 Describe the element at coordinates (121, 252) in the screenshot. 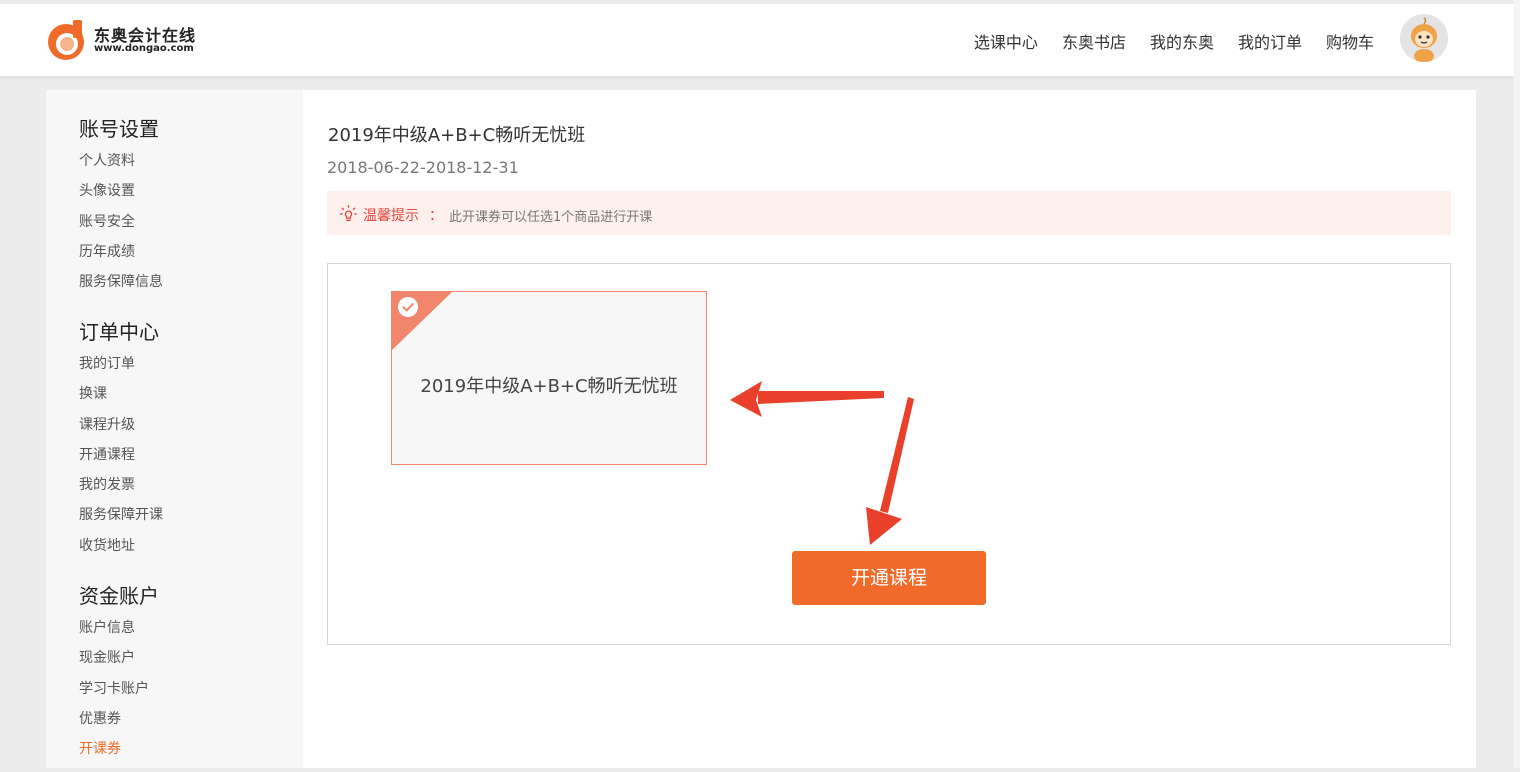

I see `sidebar-item-past-scores: 历年成绩` at that location.